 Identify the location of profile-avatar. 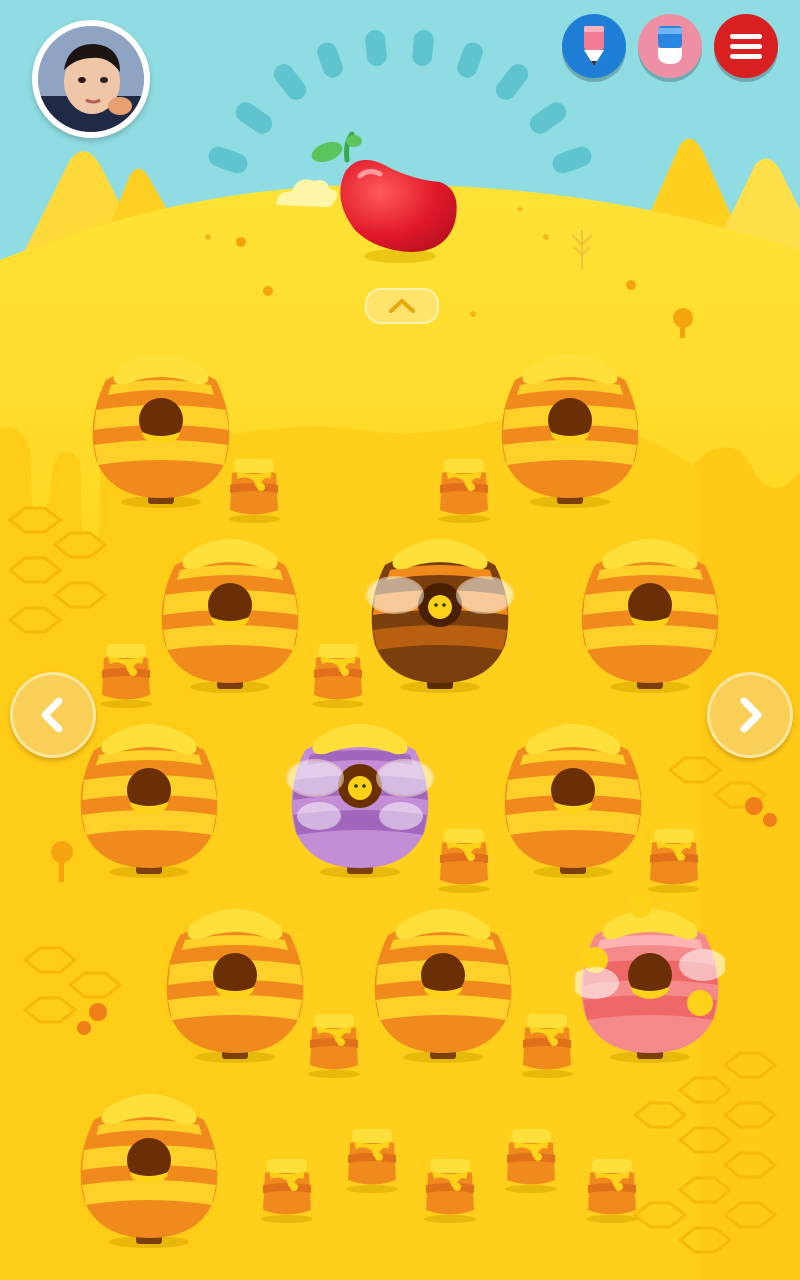
(91, 79).